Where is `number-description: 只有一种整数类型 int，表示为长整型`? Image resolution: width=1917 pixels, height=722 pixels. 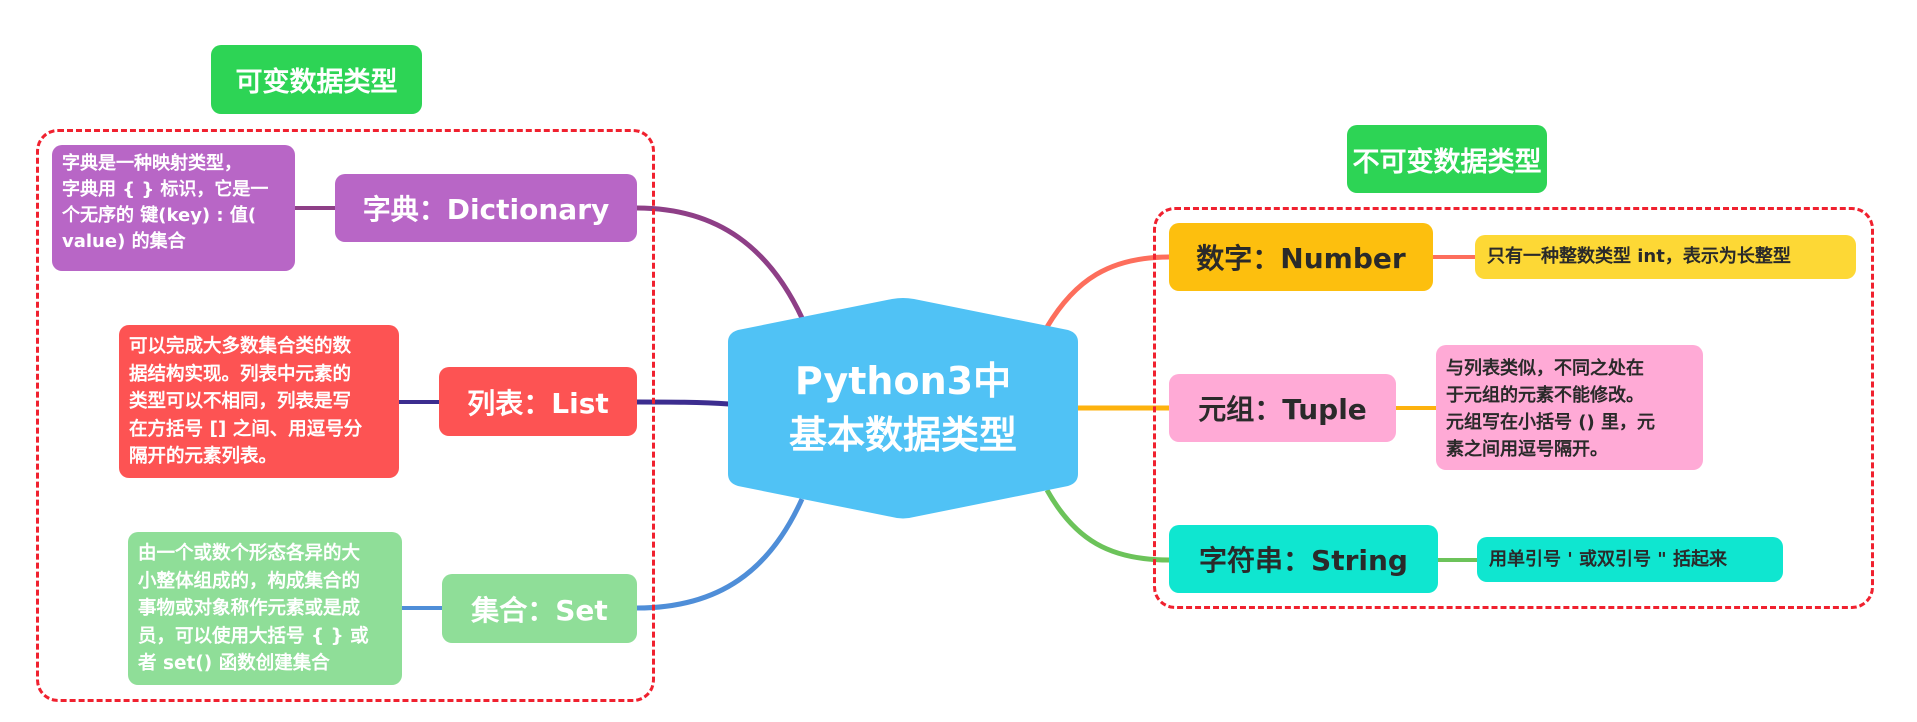
number-description: 只有一种整数类型 int，表示为长整型 is located at coordinates (1665, 257).